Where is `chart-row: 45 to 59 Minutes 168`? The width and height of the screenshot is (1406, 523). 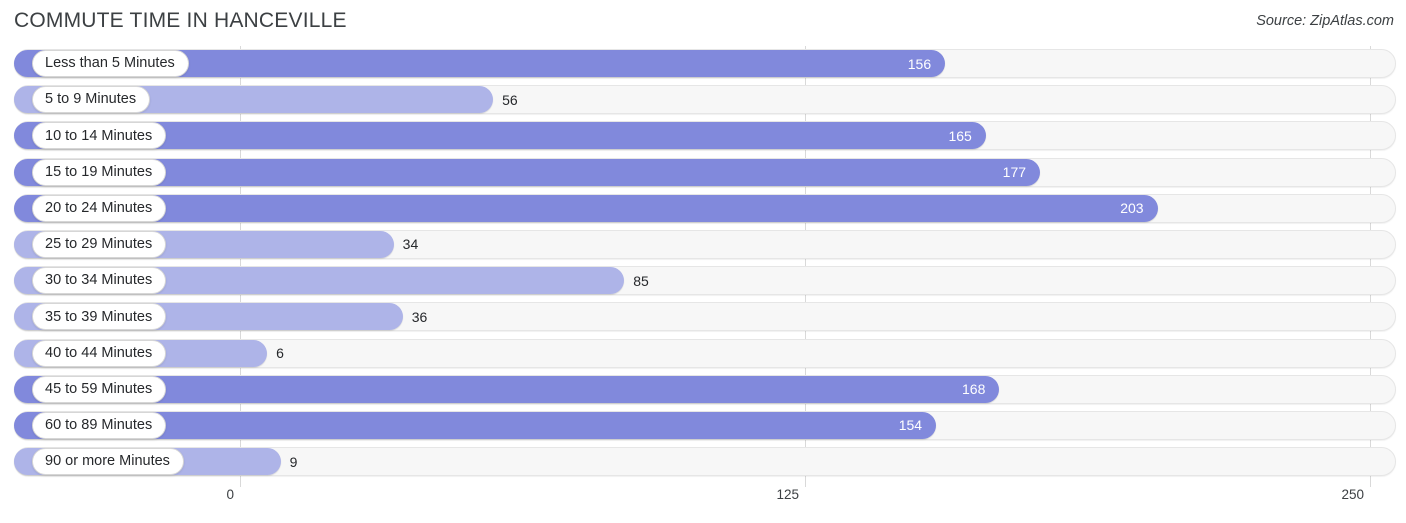
chart-row: 45 to 59 Minutes 168 is located at coordinates (703, 390).